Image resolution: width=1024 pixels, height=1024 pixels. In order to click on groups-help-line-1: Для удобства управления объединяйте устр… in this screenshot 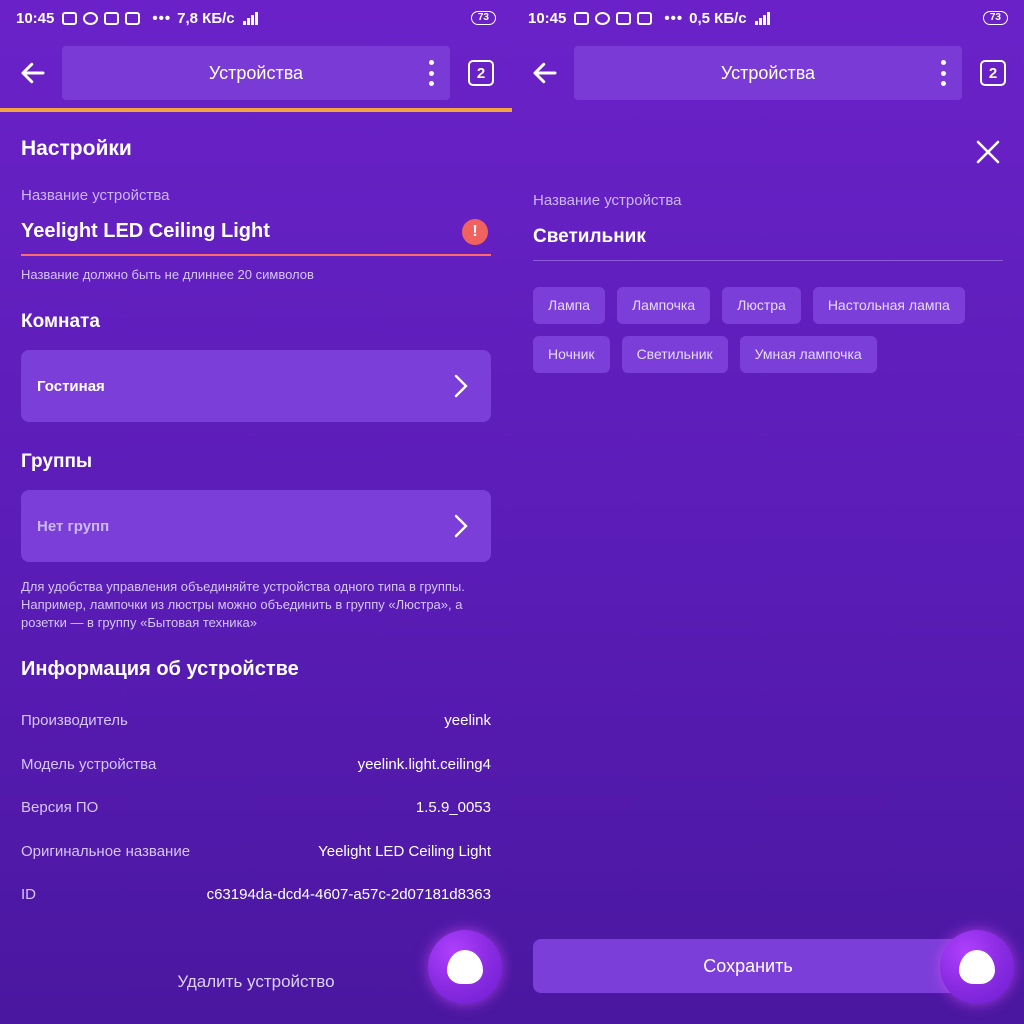, I will do `click(243, 586)`.